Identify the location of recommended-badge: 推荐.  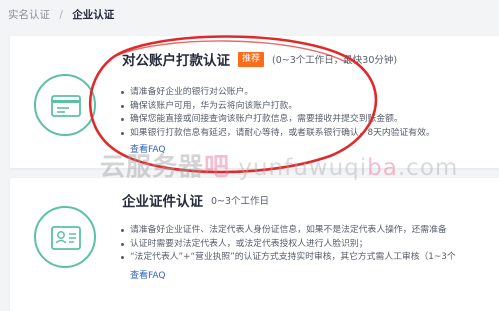
(251, 59).